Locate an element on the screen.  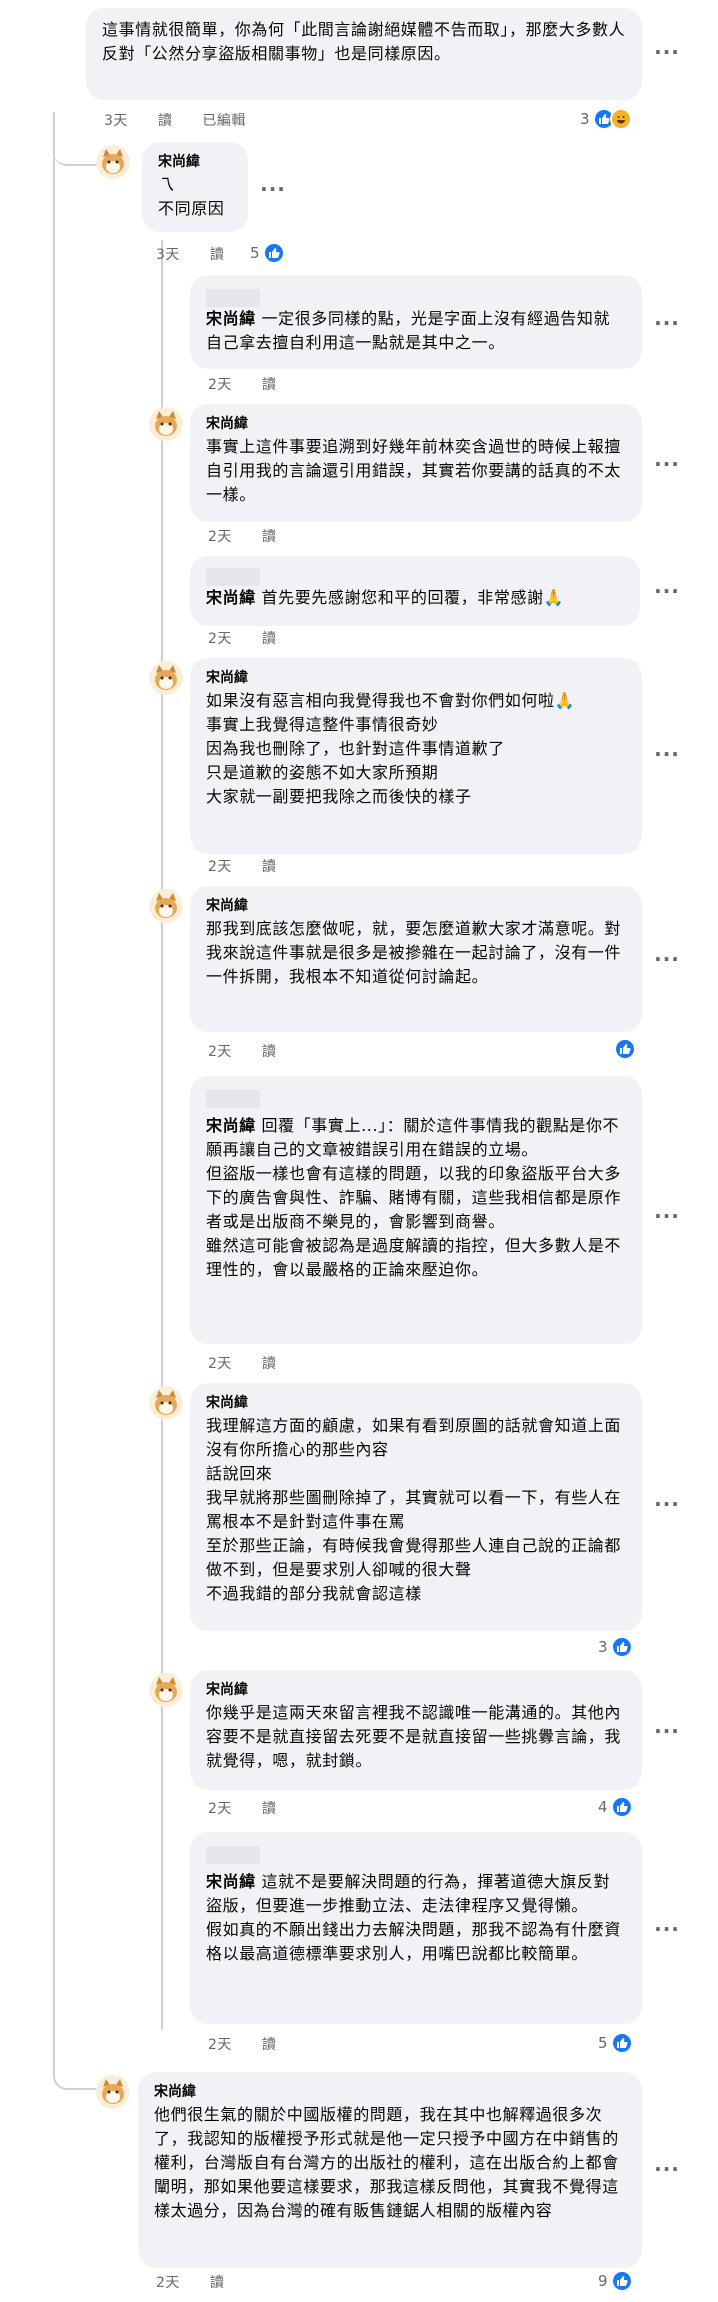
reaction-count: 9 is located at coordinates (615, 2281).